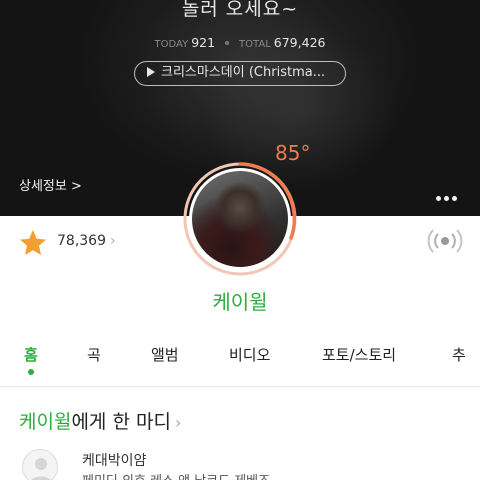 The height and width of the screenshot is (480, 480). What do you see at coordinates (33, 243) in the screenshot?
I see `star-icon` at bounding box center [33, 243].